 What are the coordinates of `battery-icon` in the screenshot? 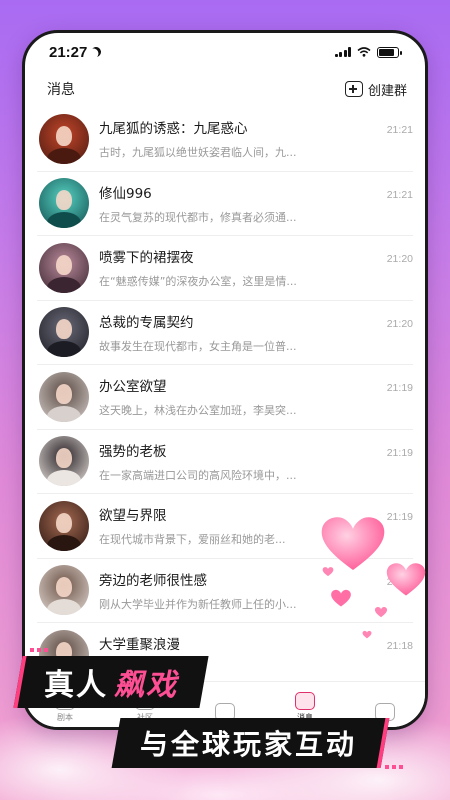 It's located at (389, 52).